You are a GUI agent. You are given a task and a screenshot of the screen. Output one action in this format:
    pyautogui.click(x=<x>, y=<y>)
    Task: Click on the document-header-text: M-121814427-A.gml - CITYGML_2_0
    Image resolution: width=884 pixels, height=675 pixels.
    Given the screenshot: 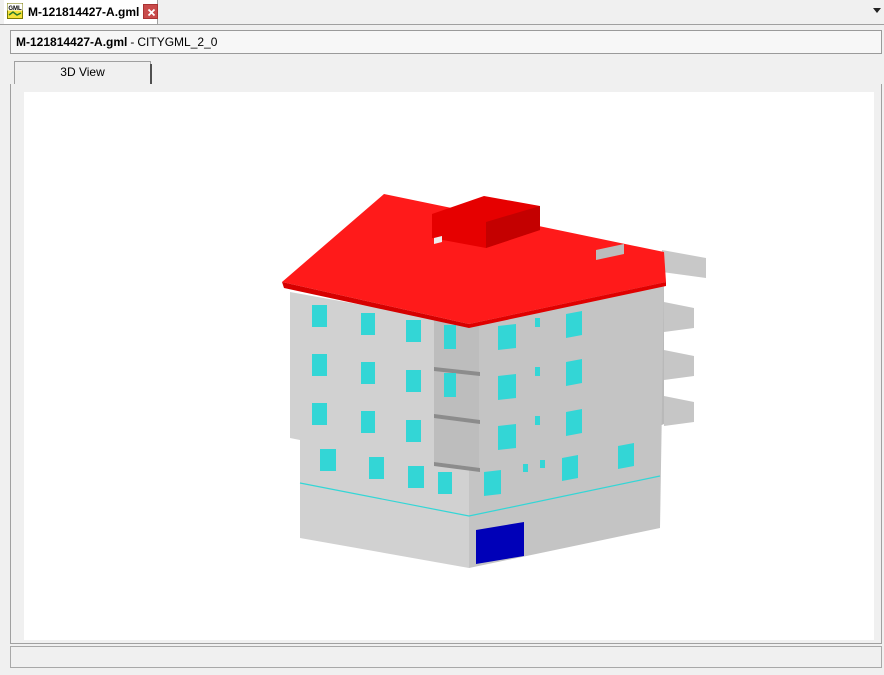 What is the action you would take?
    pyautogui.click(x=116, y=42)
    